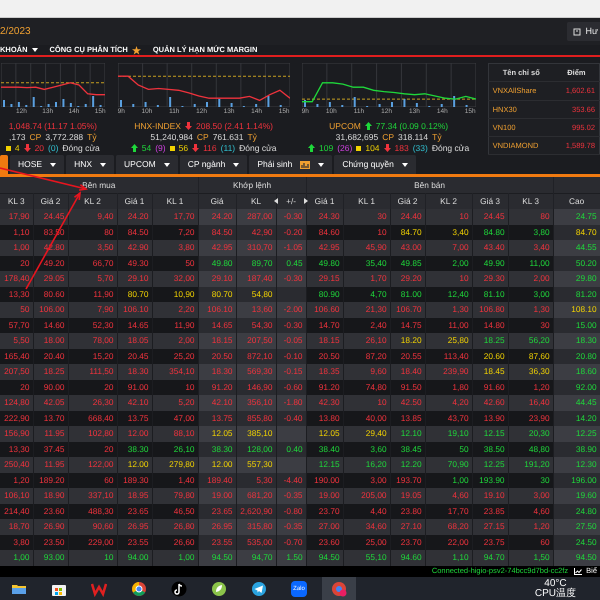  What do you see at coordinates (16, 449) in the screenshot?
I see `table-cell: 13,30` at bounding box center [16, 449].